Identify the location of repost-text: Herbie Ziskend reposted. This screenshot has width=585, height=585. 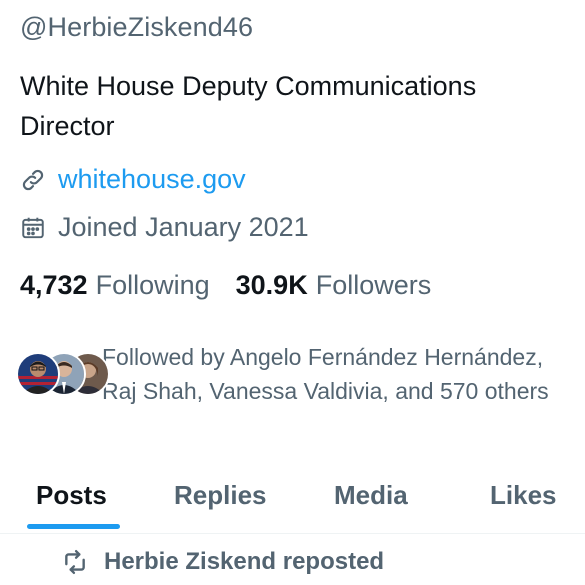
(244, 561).